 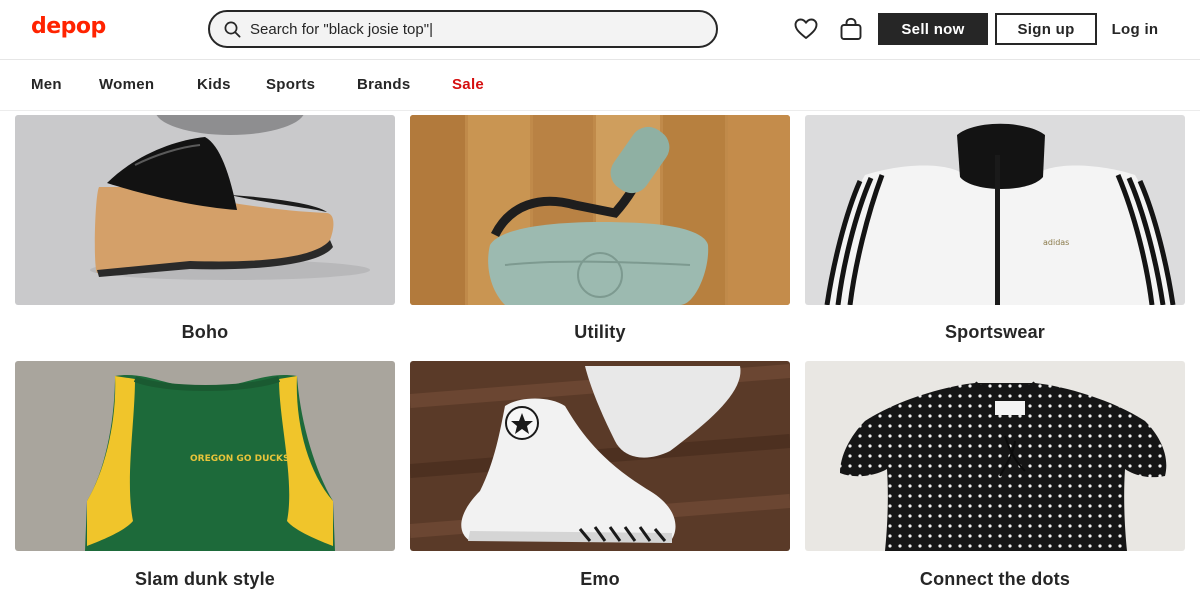 What do you see at coordinates (290, 84) in the screenshot?
I see `nav-item-sports: Sports` at bounding box center [290, 84].